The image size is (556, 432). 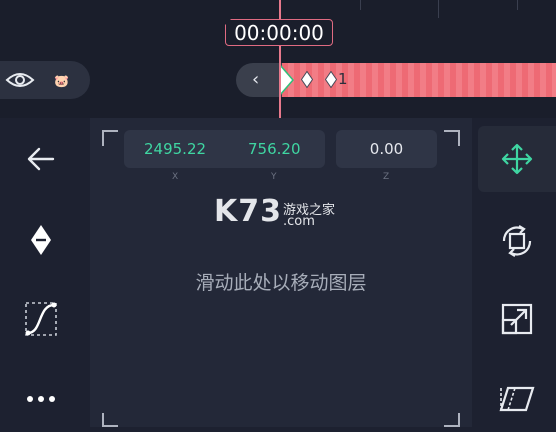 I want to click on scale-icon, so click(x=517, y=319).